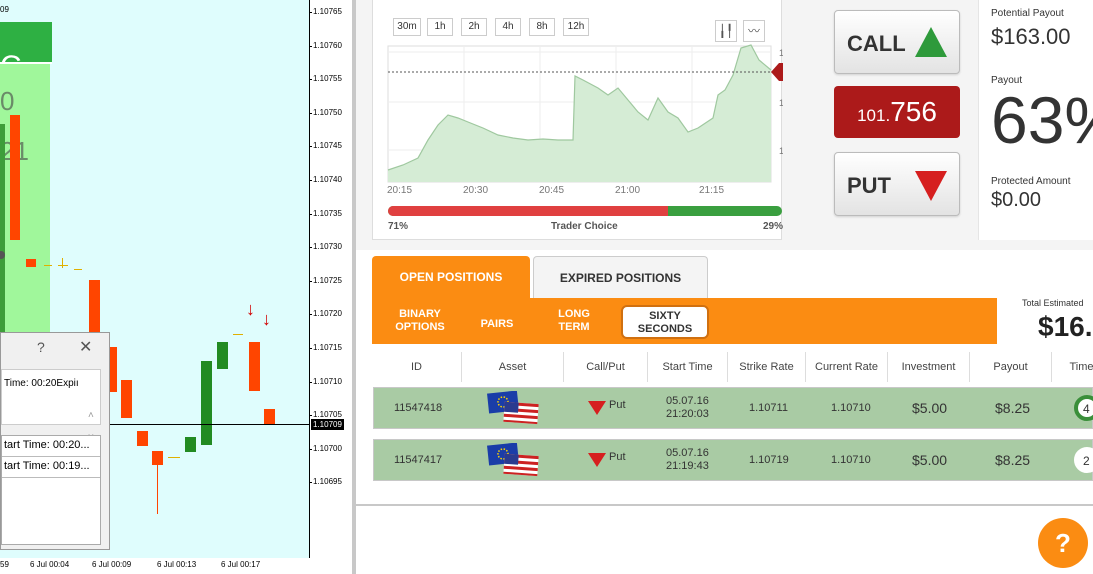  I want to click on candle-wick, so click(157, 487).